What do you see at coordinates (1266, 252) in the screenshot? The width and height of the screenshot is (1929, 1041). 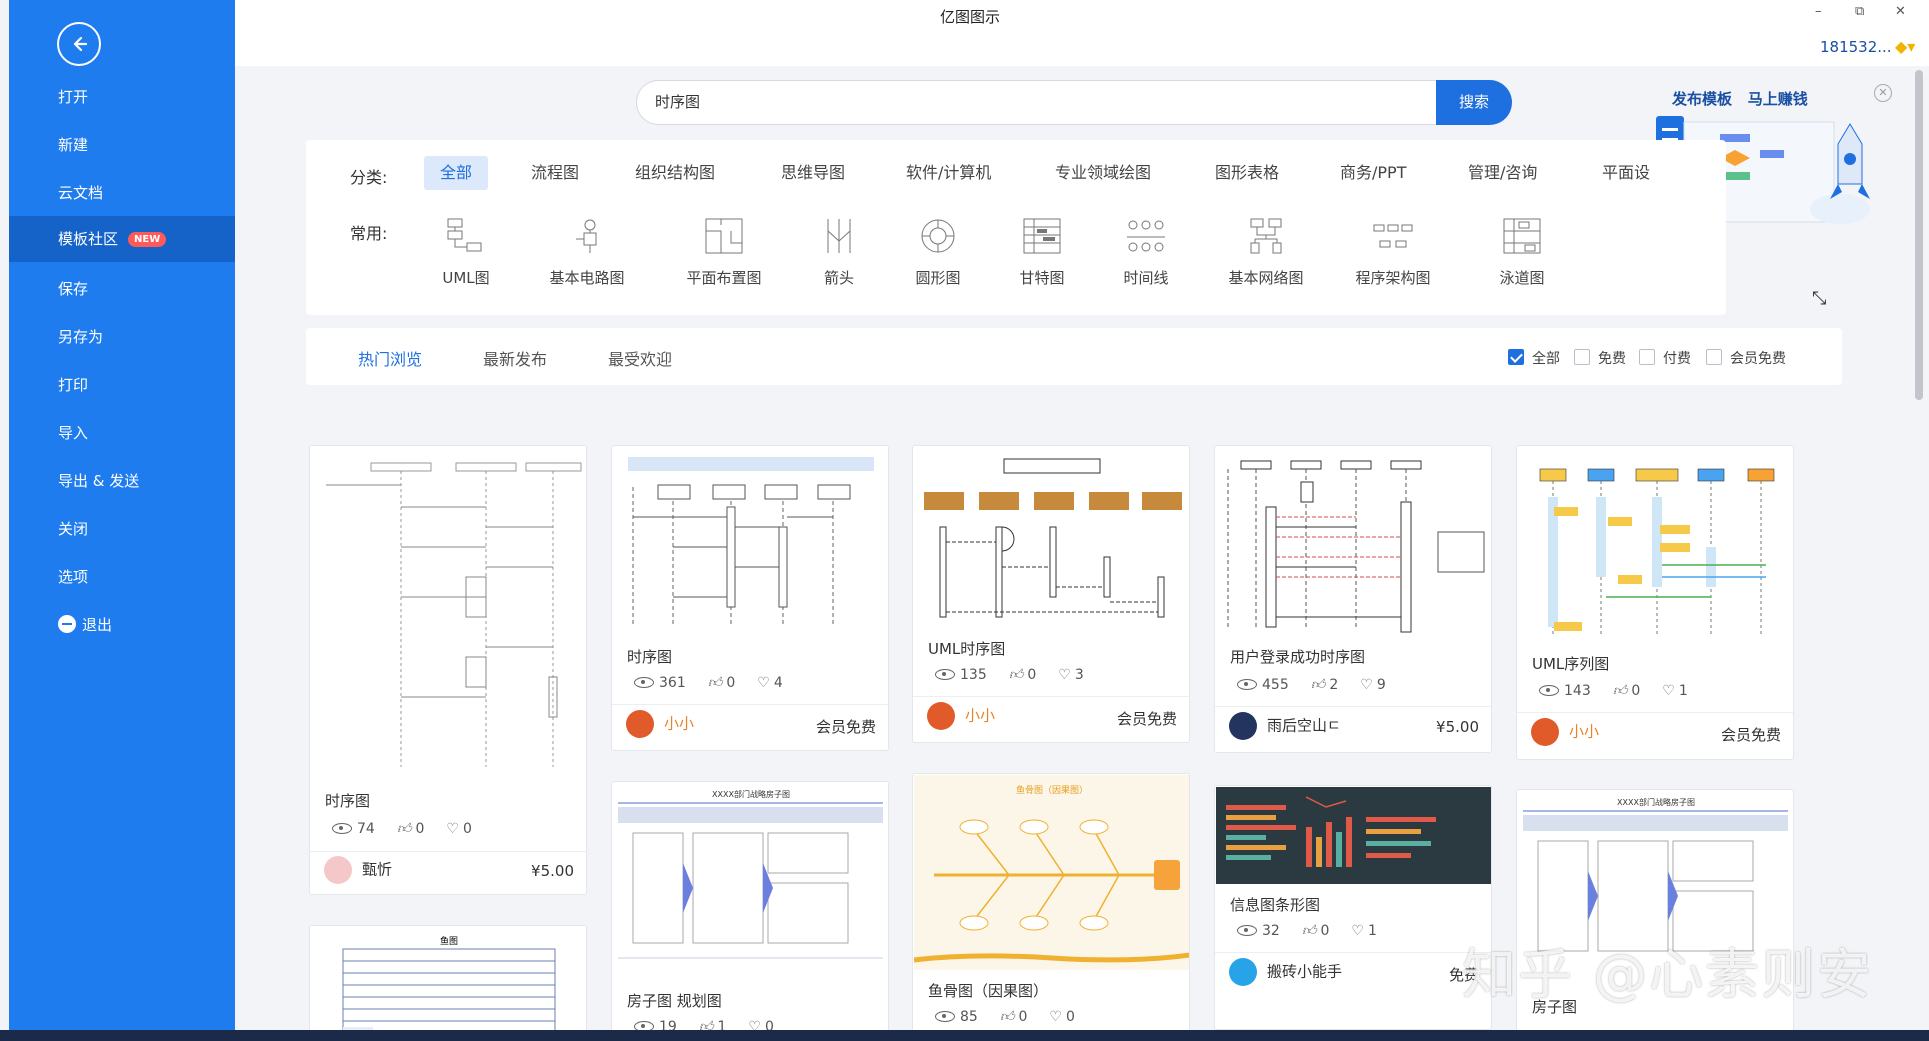 I see `common-network: 基本网络图` at bounding box center [1266, 252].